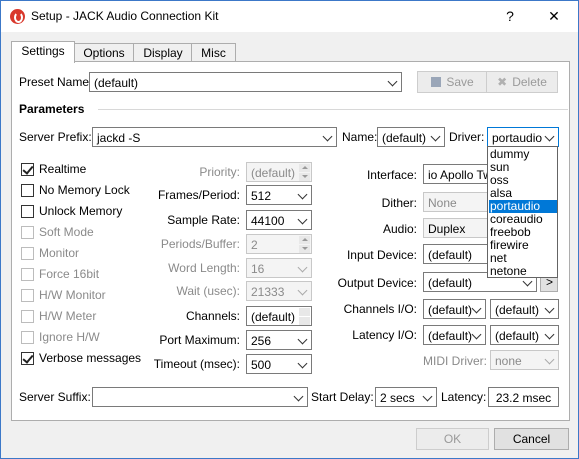 This screenshot has height=459, width=579. What do you see at coordinates (342, 397) in the screenshot?
I see `start-delay-label: Start Delay:` at bounding box center [342, 397].